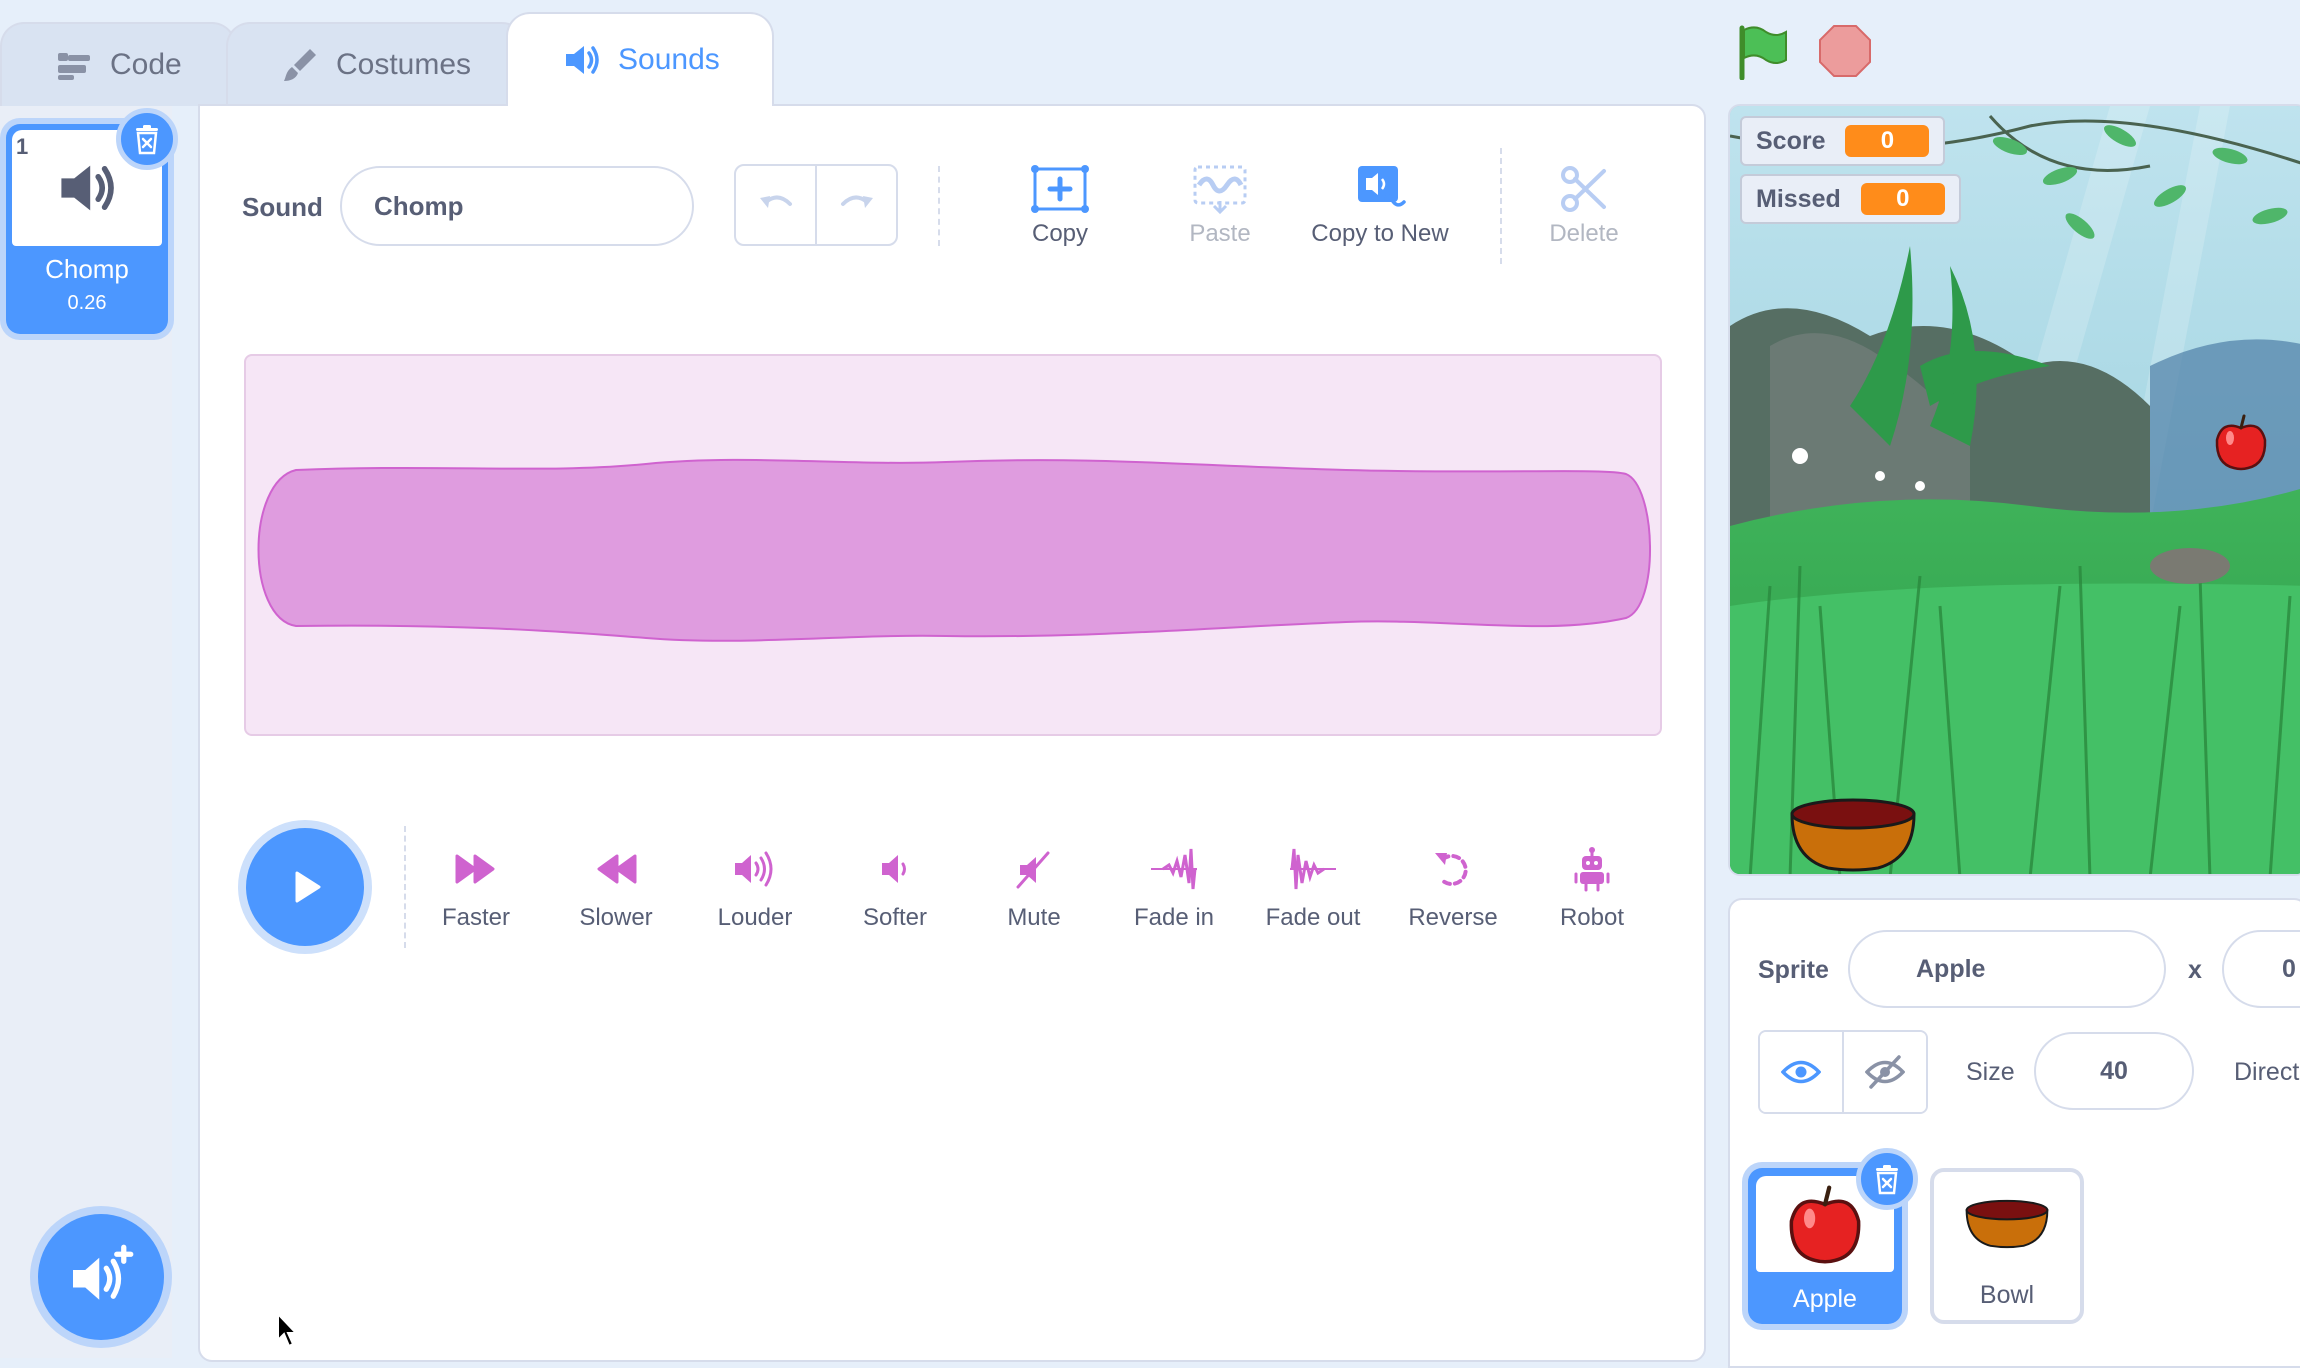  I want to click on copy-icon, so click(1060, 189).